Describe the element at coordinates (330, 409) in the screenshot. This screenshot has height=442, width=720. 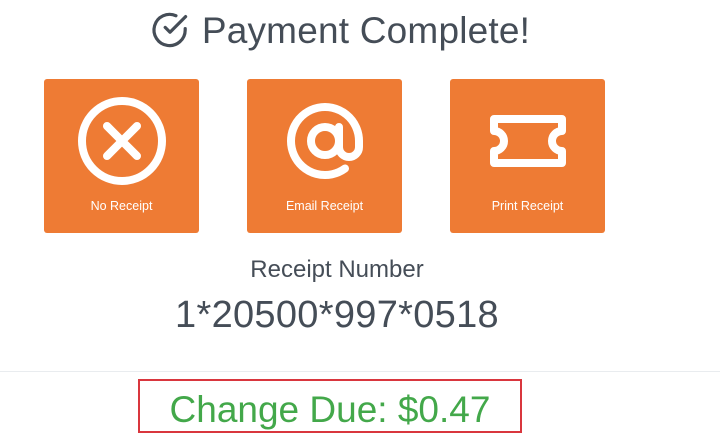
I see `change-due-text: Change Due: $0.47` at that location.